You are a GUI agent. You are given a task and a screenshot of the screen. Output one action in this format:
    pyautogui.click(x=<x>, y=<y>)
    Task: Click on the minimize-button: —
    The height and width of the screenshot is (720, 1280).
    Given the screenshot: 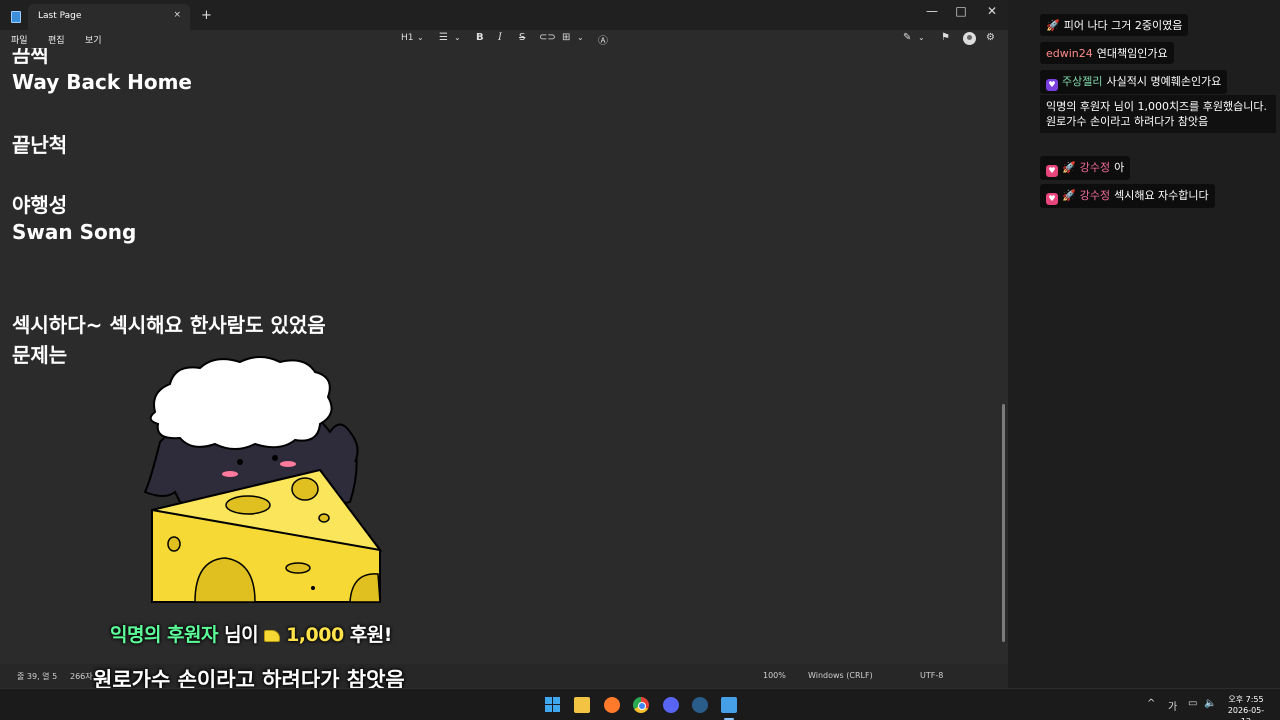 What is the action you would take?
    pyautogui.click(x=932, y=11)
    